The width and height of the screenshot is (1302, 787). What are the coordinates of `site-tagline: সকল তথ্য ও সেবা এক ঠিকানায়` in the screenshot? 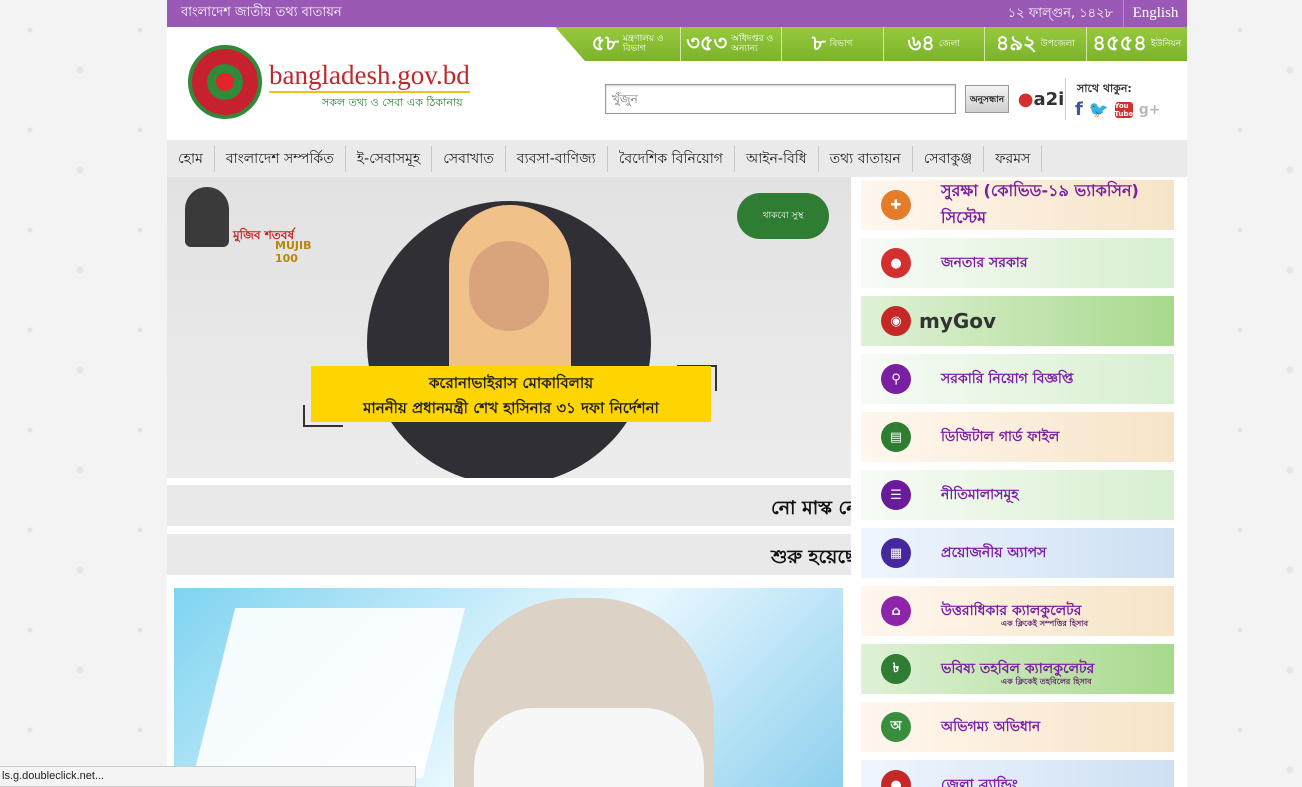 It's located at (392, 102).